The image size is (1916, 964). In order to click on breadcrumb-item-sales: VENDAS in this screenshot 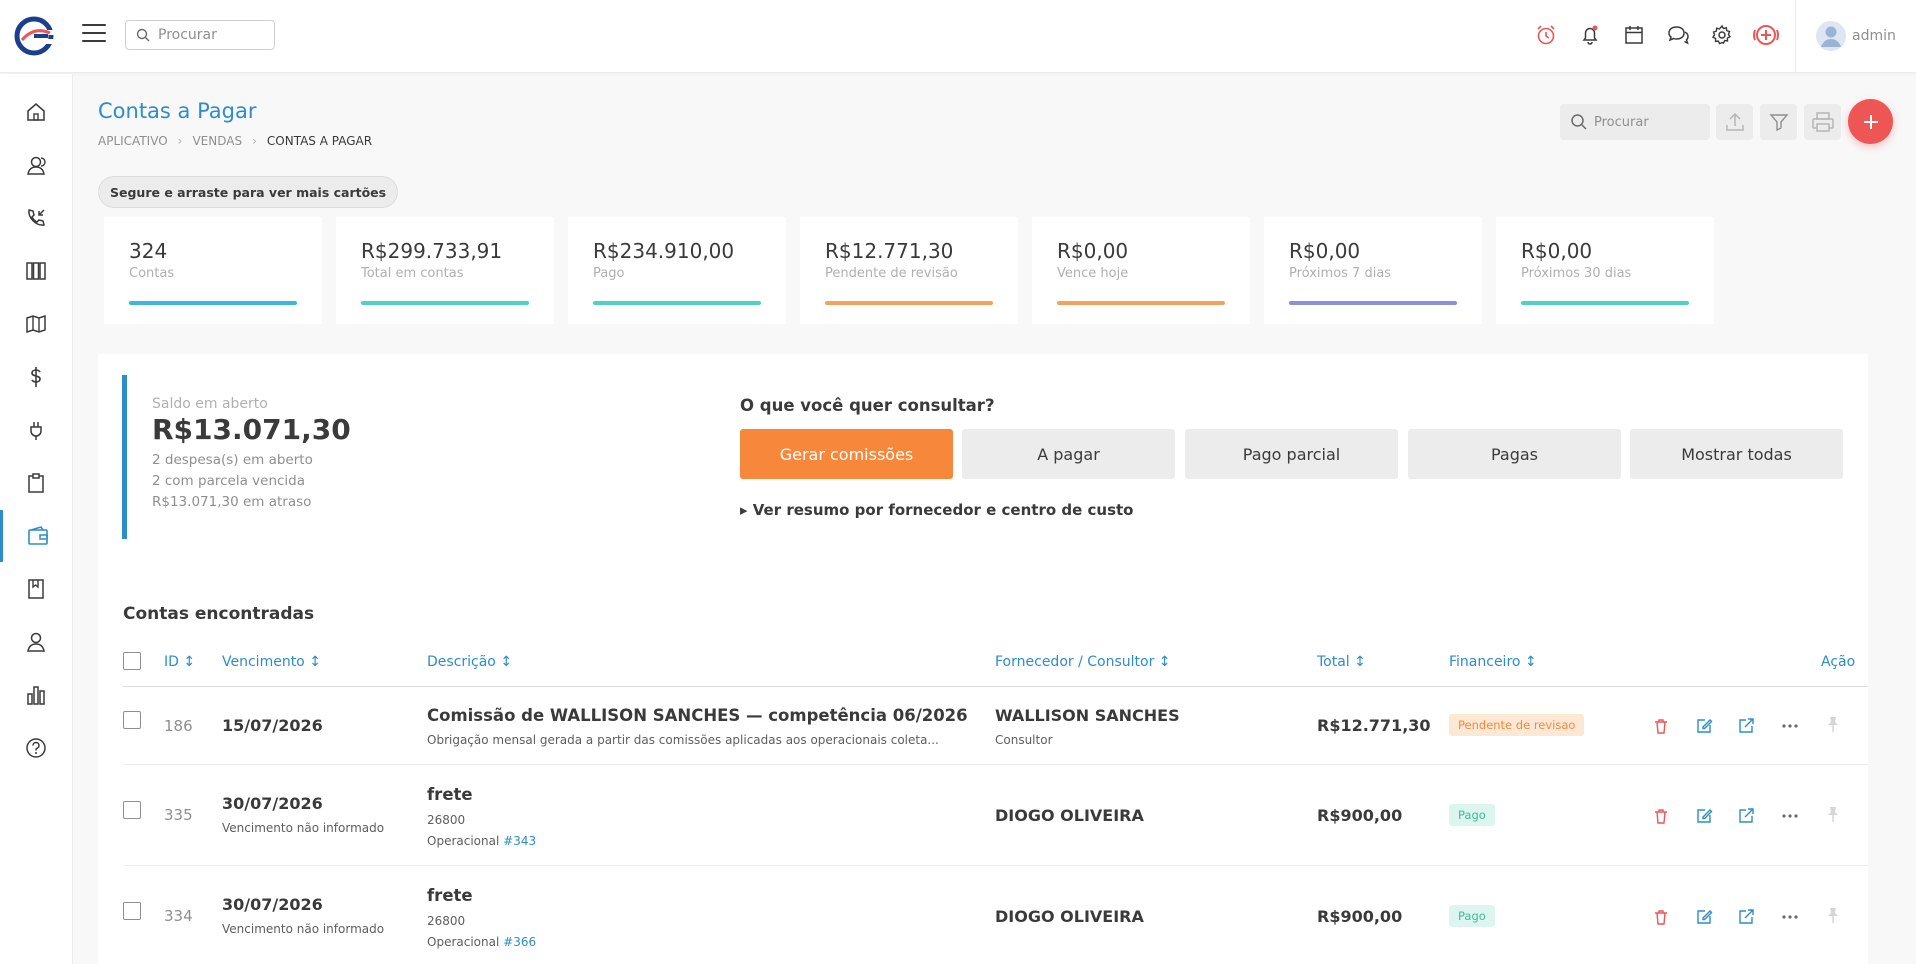, I will do `click(217, 141)`.